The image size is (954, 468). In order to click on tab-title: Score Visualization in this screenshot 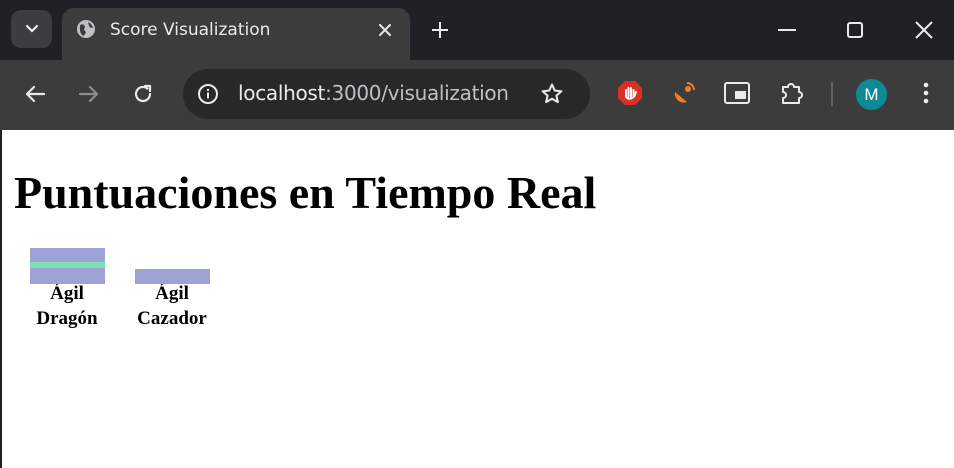, I will do `click(190, 30)`.